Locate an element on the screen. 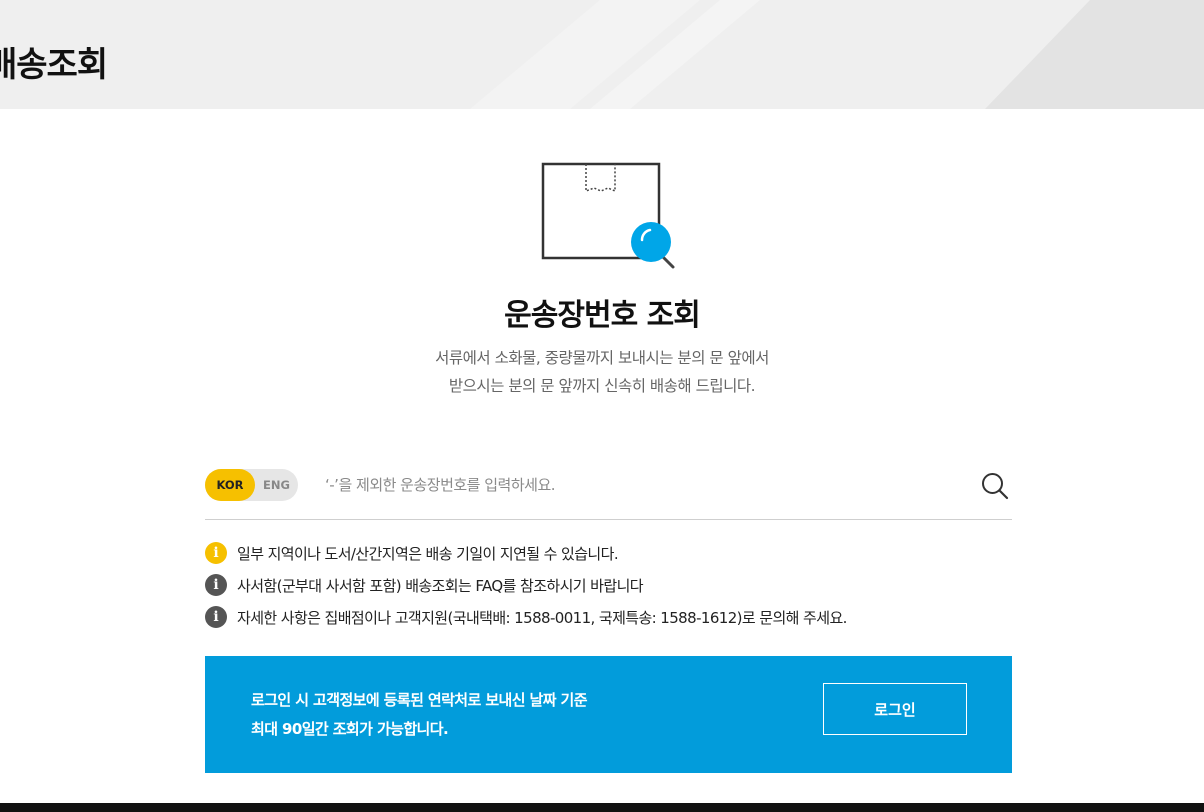 Image resolution: width=1204 pixels, height=812 pixels. description-line: 받으시는 분의 문 앞까지 신속히 배송해 드립니다. is located at coordinates (602, 386).